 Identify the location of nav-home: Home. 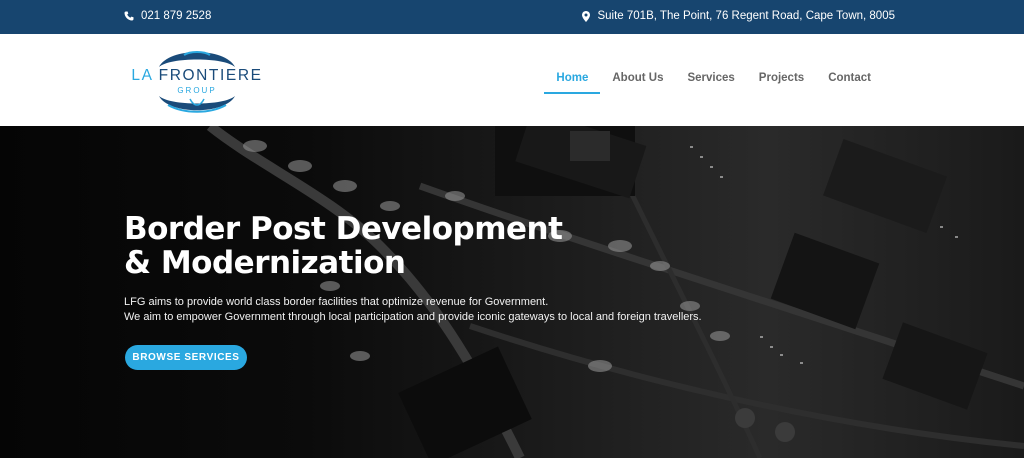
(572, 83).